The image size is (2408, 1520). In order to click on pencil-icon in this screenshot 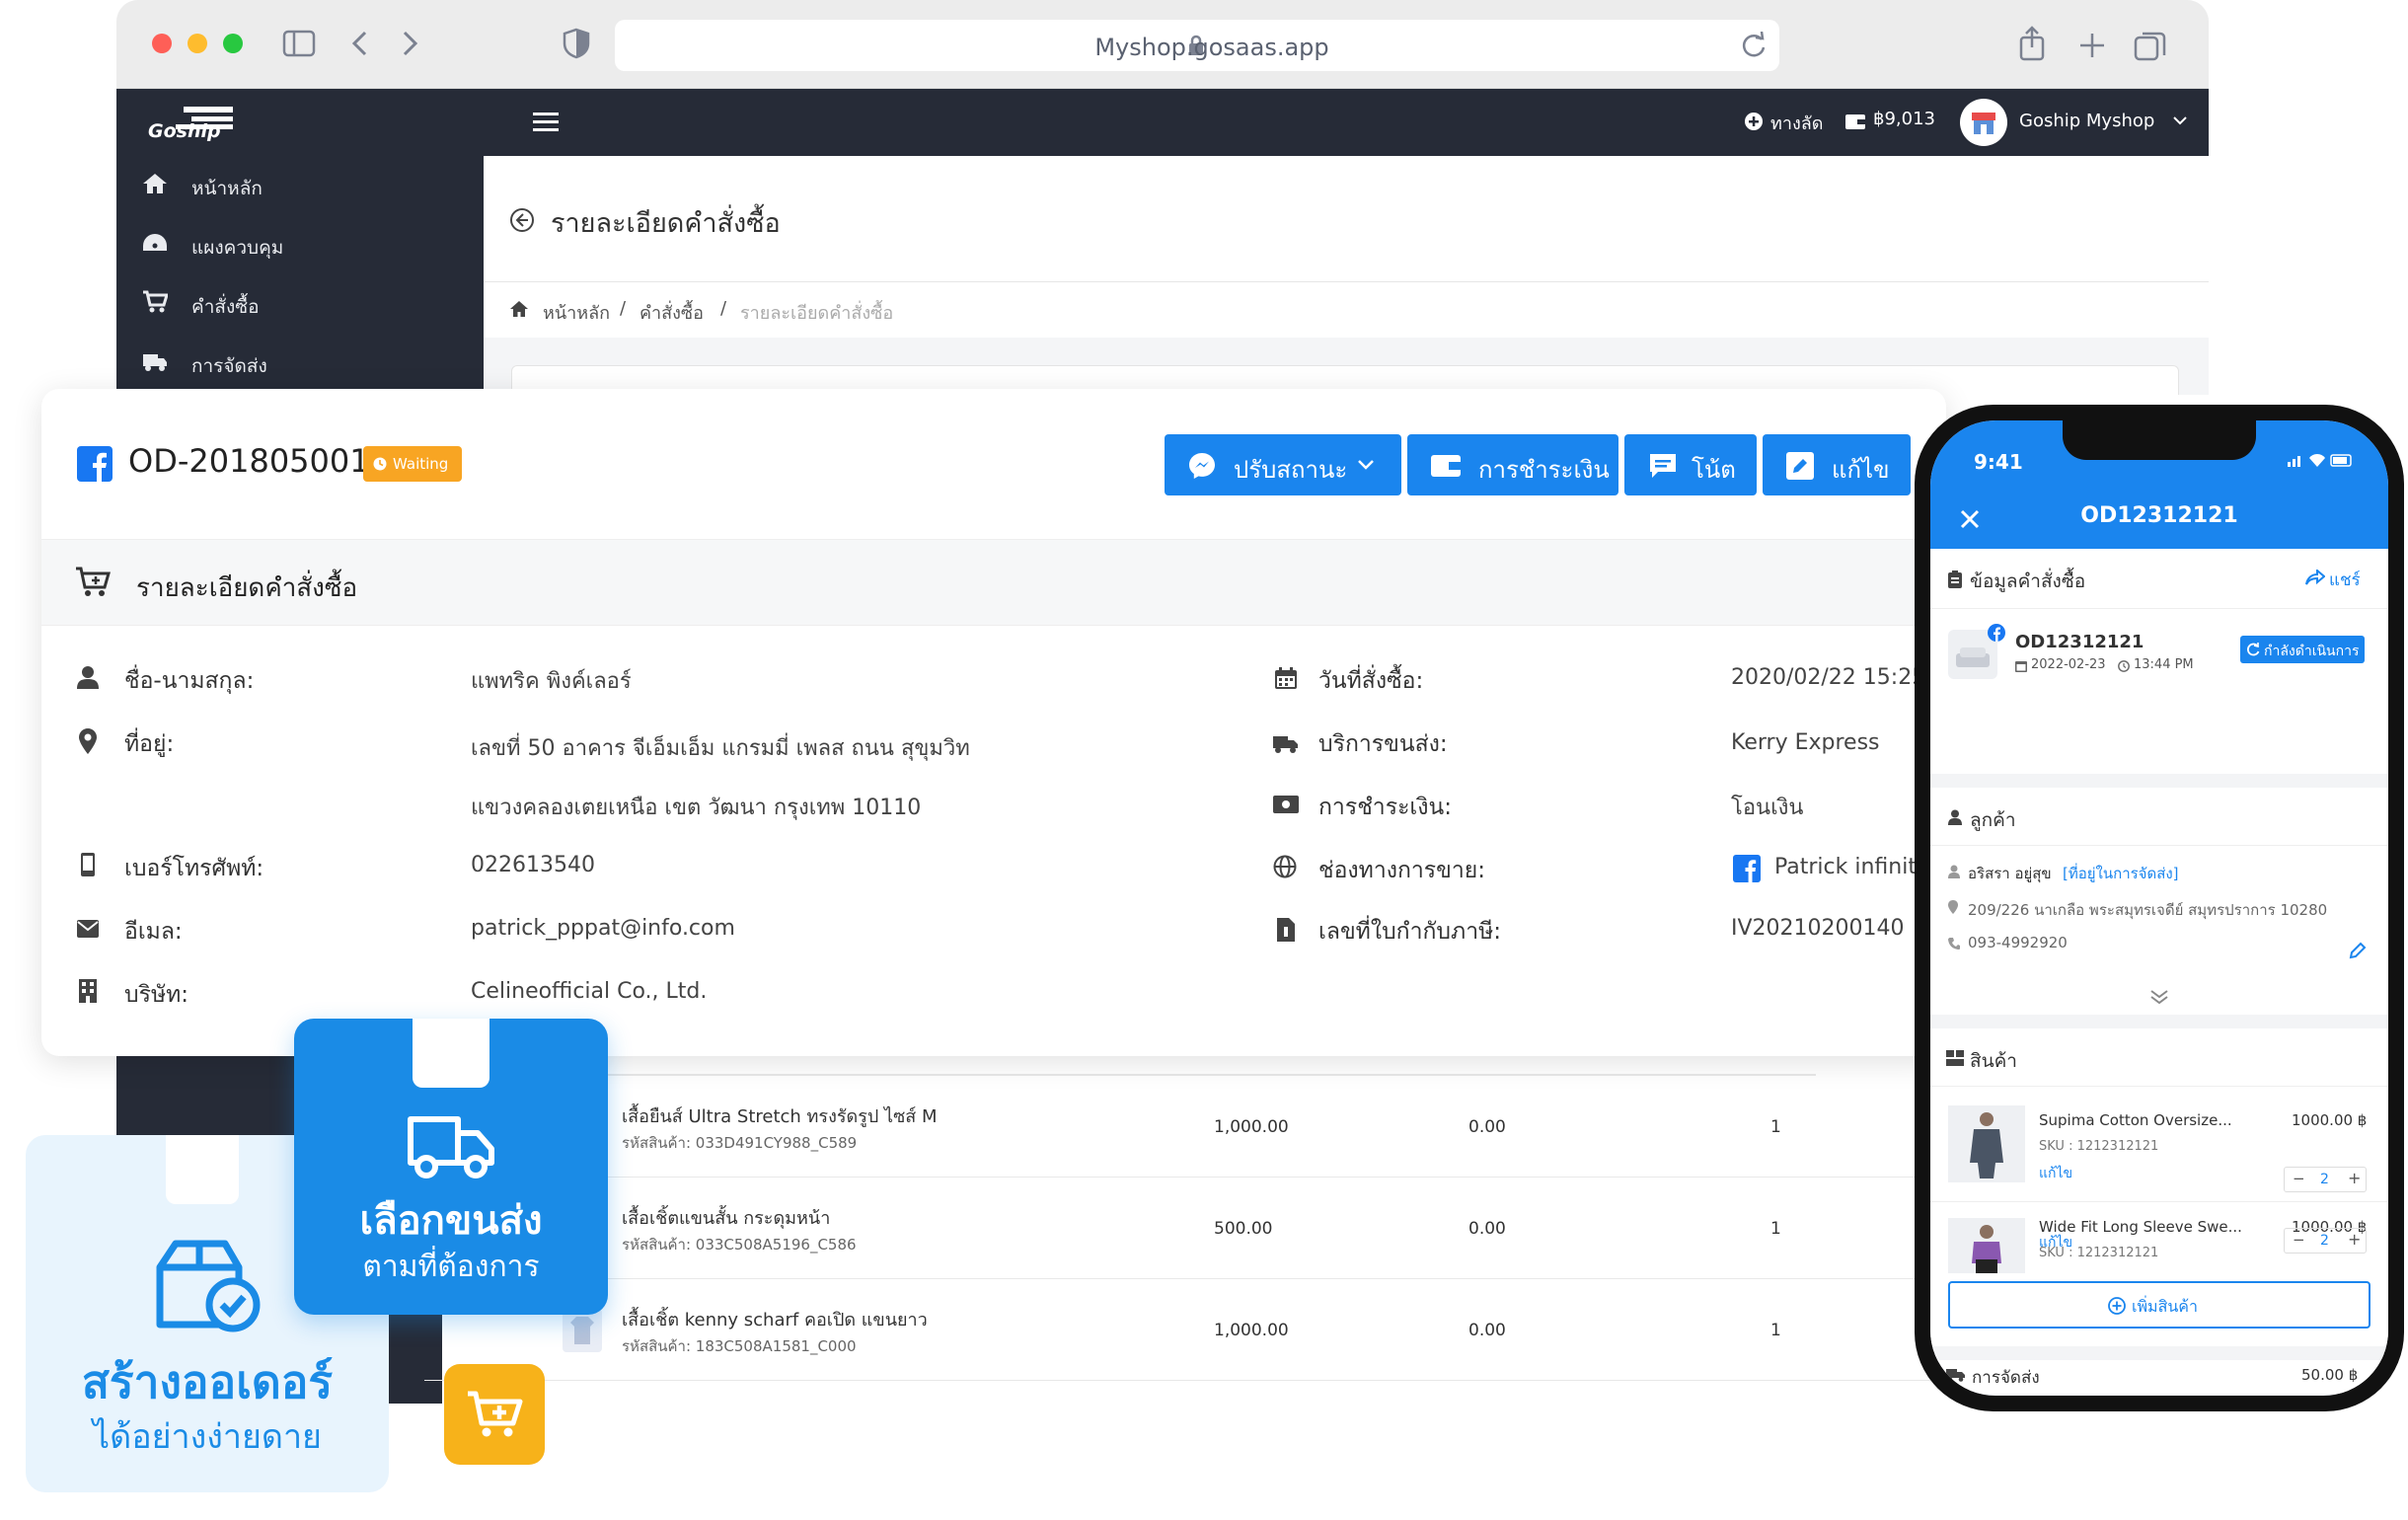, I will do `click(2358, 950)`.